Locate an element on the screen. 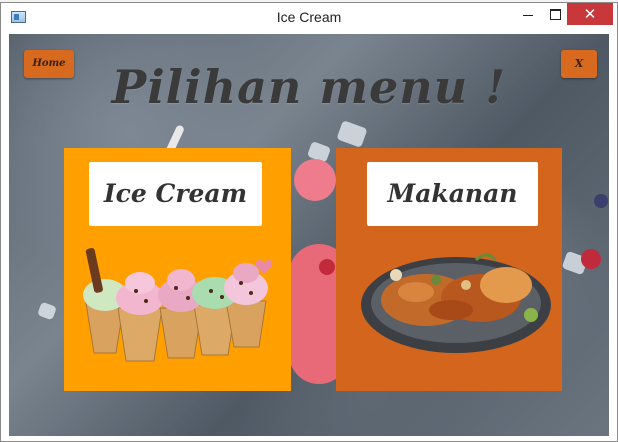 This screenshot has width=618, height=442. close-button: ✕ is located at coordinates (590, 14).